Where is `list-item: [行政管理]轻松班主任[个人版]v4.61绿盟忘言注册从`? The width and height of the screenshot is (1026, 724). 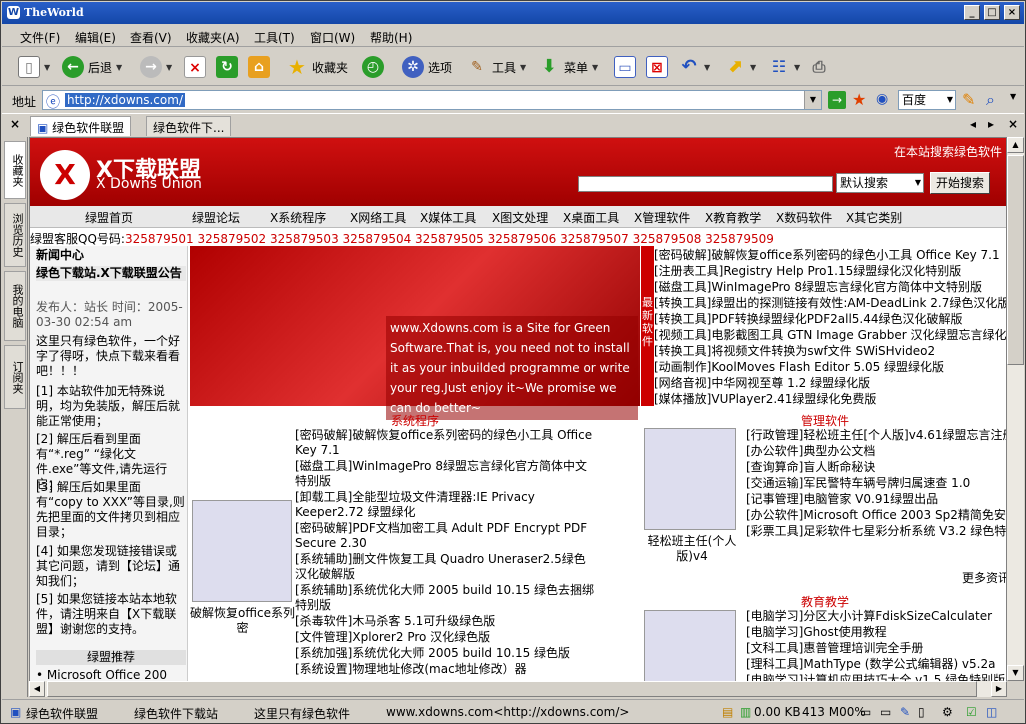 list-item: [行政管理]轻松班主任[个人版]v4.61绿盟忘言注册从 is located at coordinates (876, 435).